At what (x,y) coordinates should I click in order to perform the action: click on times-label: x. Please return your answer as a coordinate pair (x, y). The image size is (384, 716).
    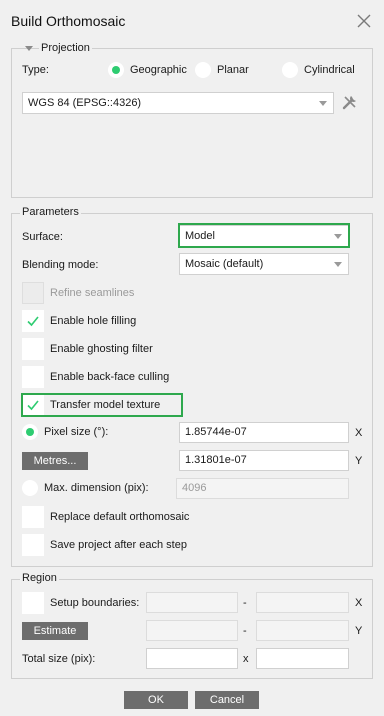
    Looking at the image, I should click on (246, 659).